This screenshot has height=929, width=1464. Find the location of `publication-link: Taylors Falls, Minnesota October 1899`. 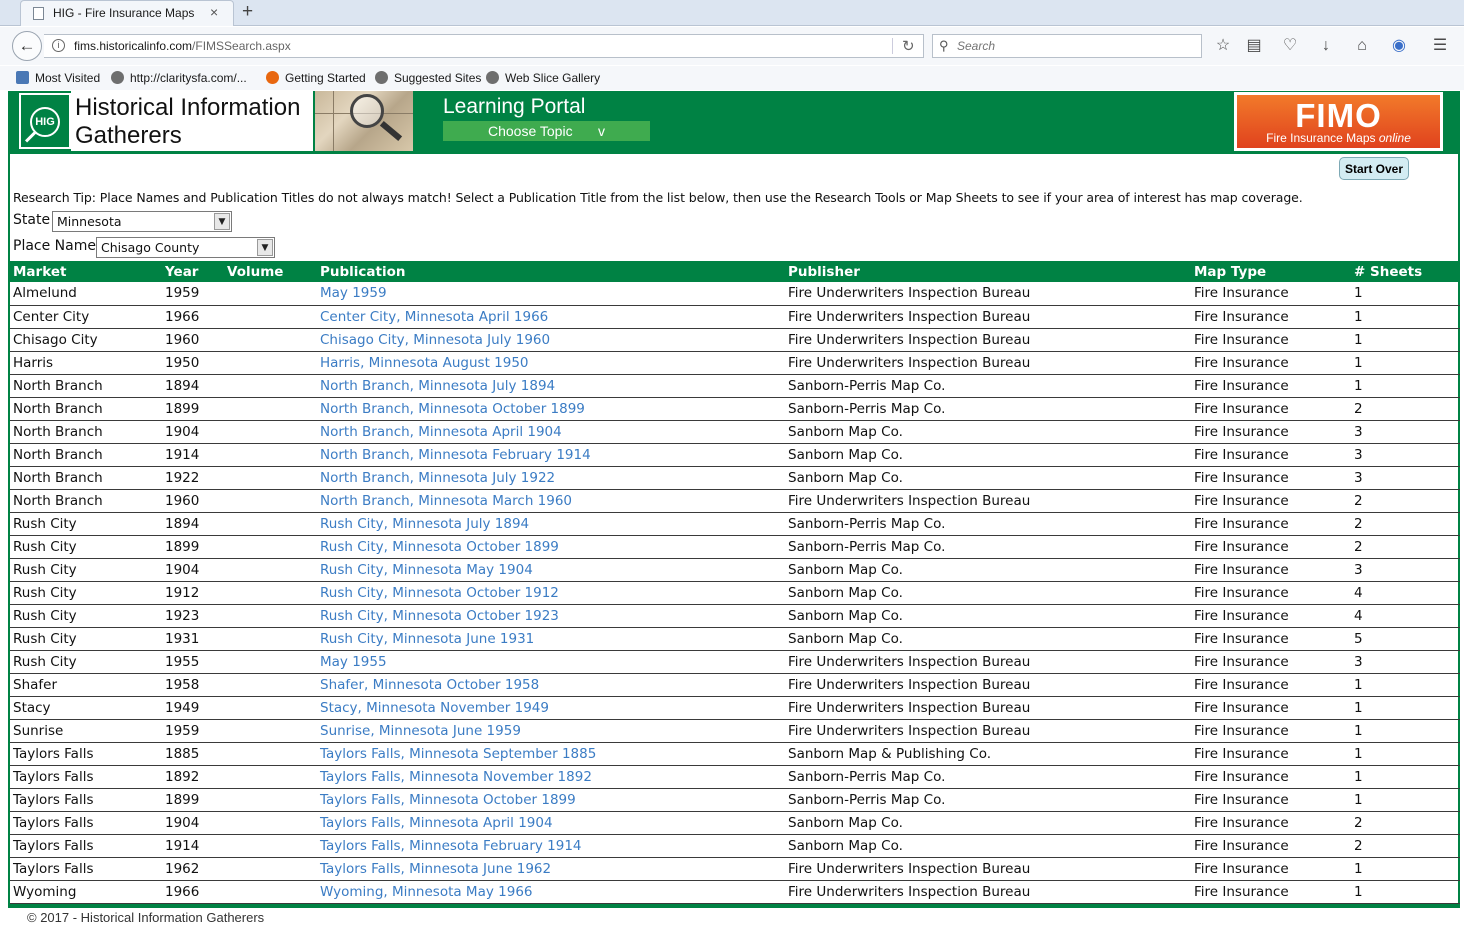

publication-link: Taylors Falls, Minnesota October 1899 is located at coordinates (551, 800).